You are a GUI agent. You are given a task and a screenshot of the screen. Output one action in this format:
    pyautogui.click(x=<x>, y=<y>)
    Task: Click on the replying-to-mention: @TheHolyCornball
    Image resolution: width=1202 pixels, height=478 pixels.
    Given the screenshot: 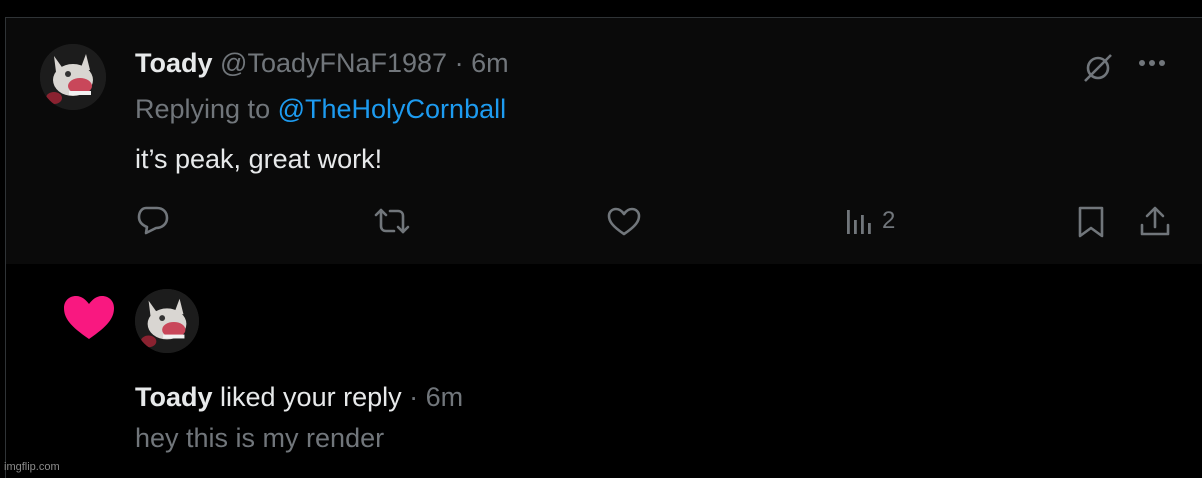 What is the action you would take?
    pyautogui.click(x=392, y=109)
    